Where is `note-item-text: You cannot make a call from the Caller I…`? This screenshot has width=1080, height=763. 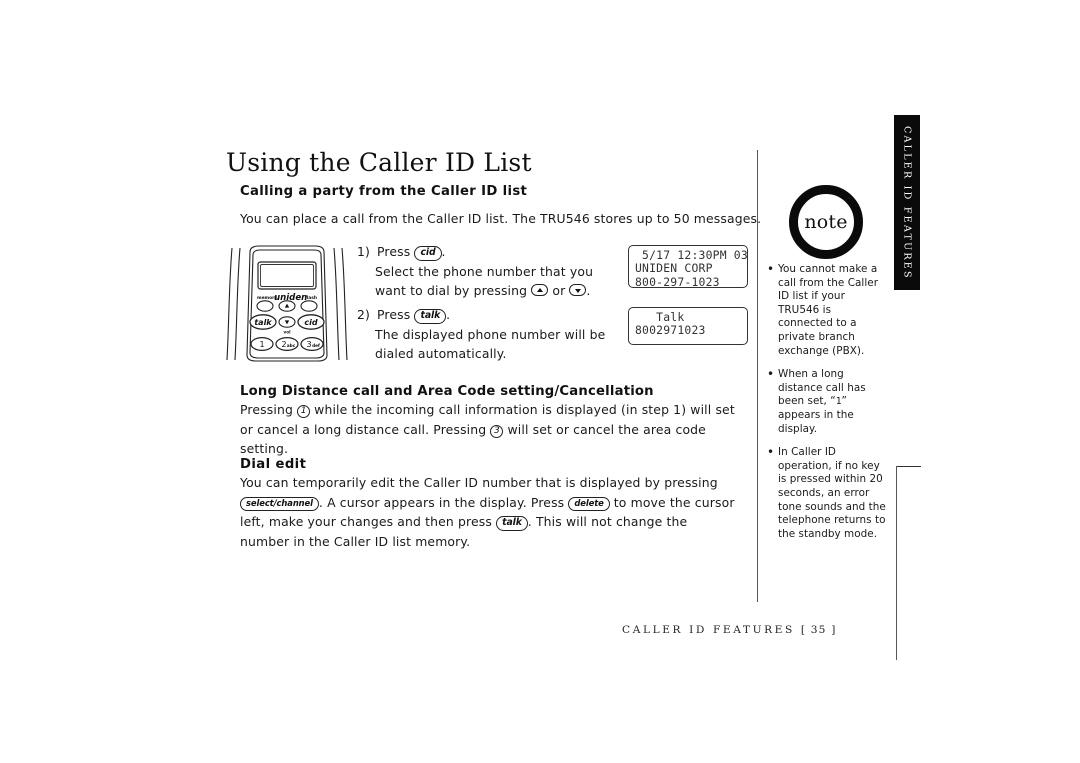
note-item-text: You cannot make a call from the Caller I… is located at coordinates (828, 310).